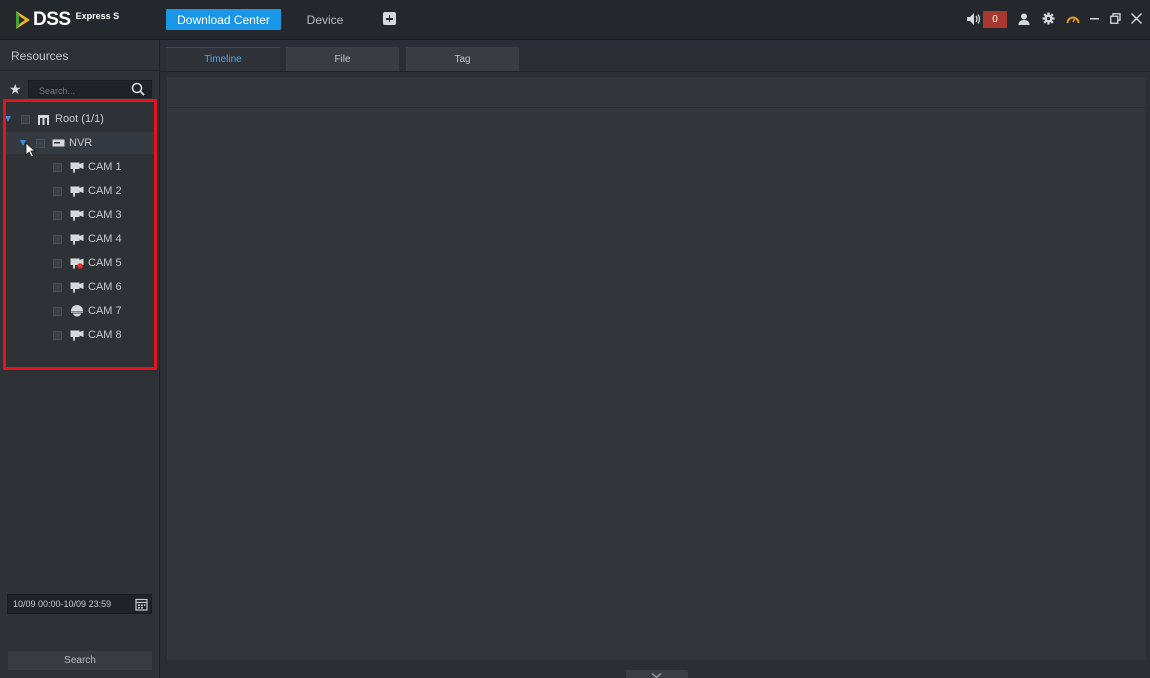 The image size is (1150, 678). Describe the element at coordinates (1115, 18) in the screenshot. I see `restore-window-icon` at that location.